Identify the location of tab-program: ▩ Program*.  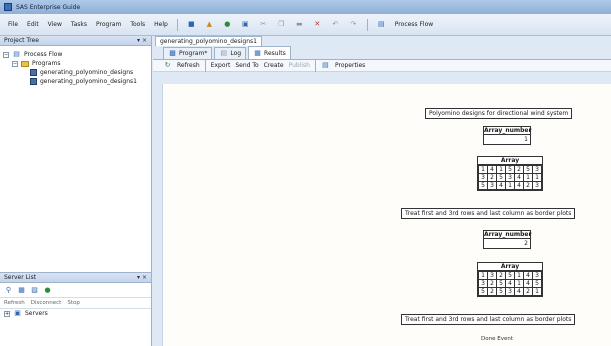
(188, 53).